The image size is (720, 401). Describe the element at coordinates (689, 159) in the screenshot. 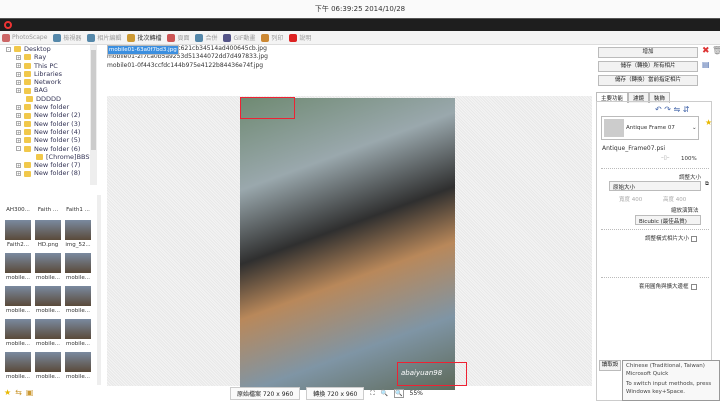

I see `opacity-value: 100%` at that location.